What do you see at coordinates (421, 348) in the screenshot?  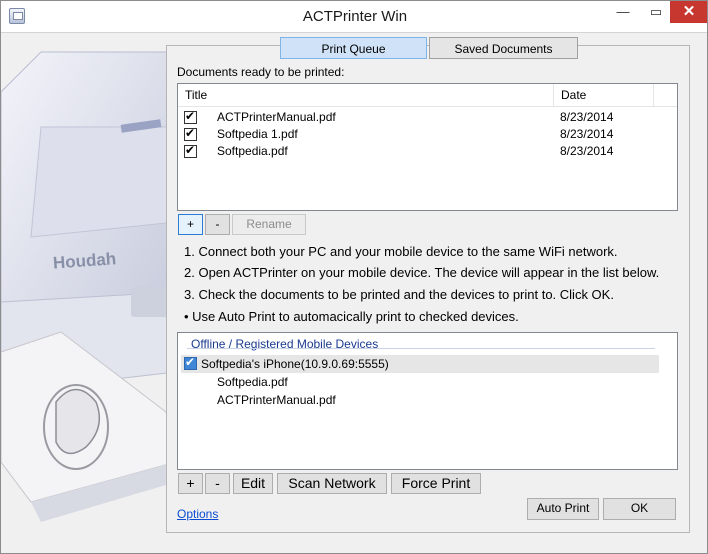 I see `devices-header-divider` at bounding box center [421, 348].